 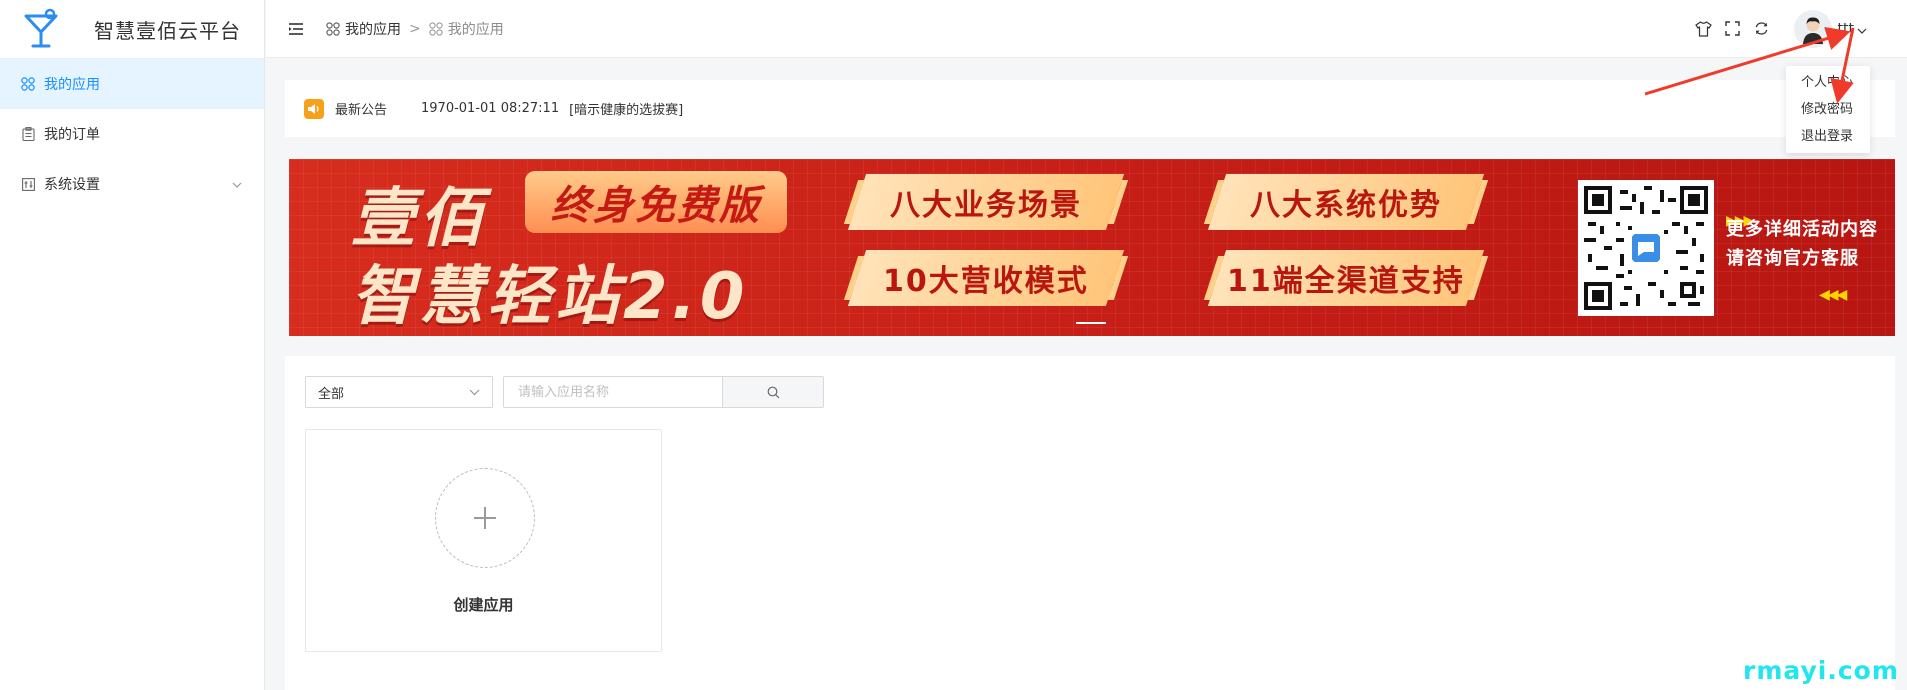 What do you see at coordinates (331, 394) in the screenshot?
I see `app-type-select-value: 全部` at bounding box center [331, 394].